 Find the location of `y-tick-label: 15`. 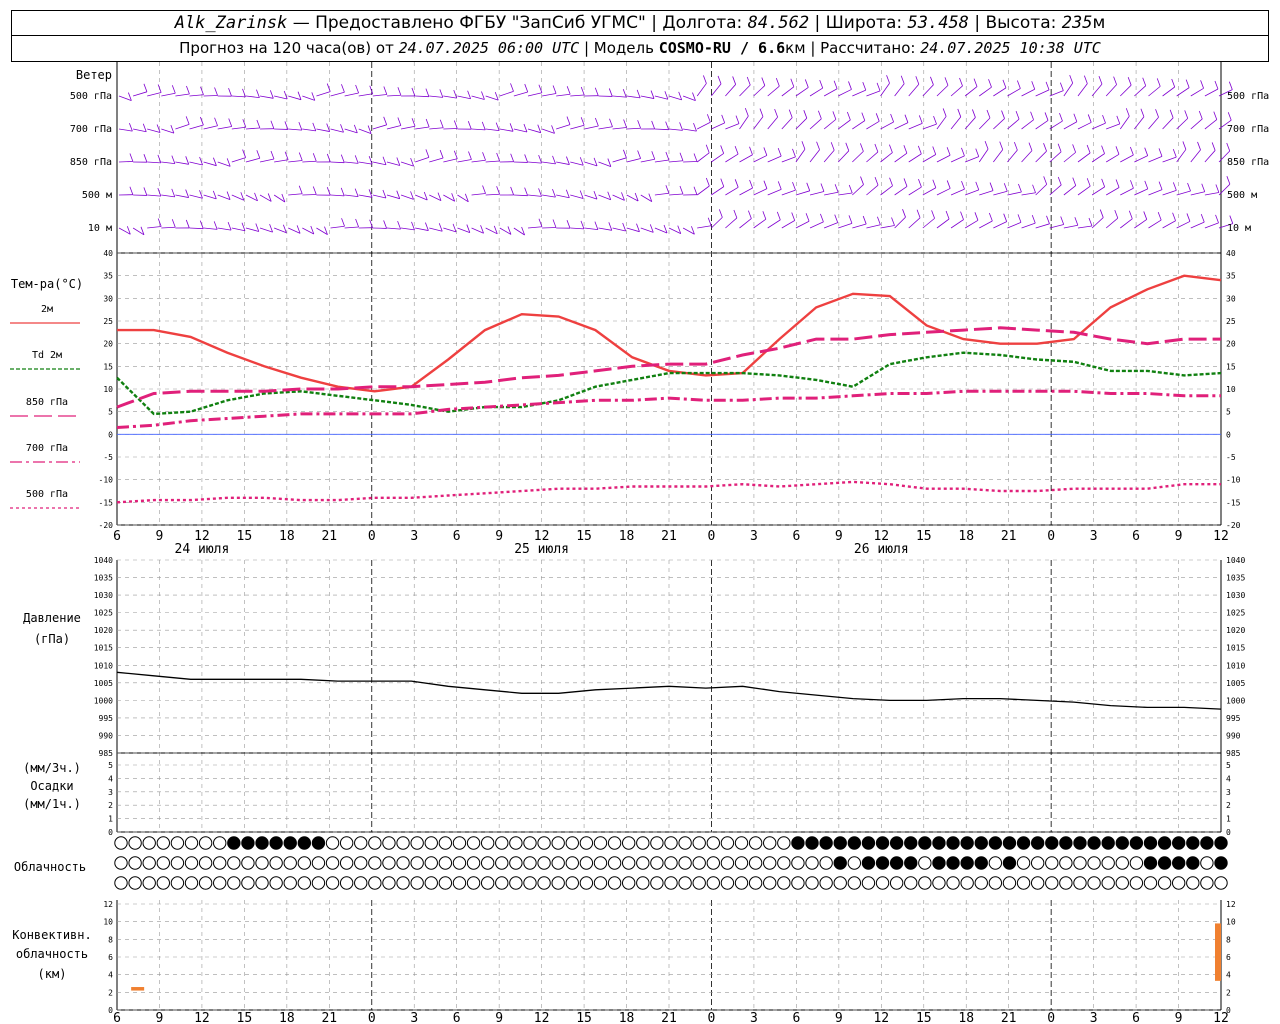

y-tick-label: 15 is located at coordinates (108, 366).